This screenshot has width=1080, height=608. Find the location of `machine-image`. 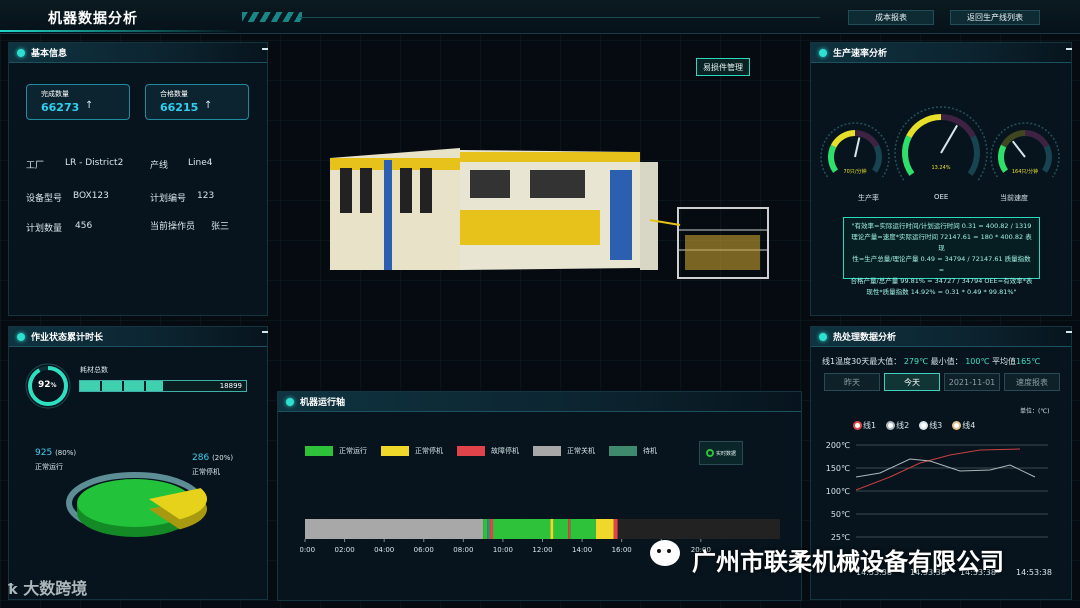

machine-image is located at coordinates (549, 213).